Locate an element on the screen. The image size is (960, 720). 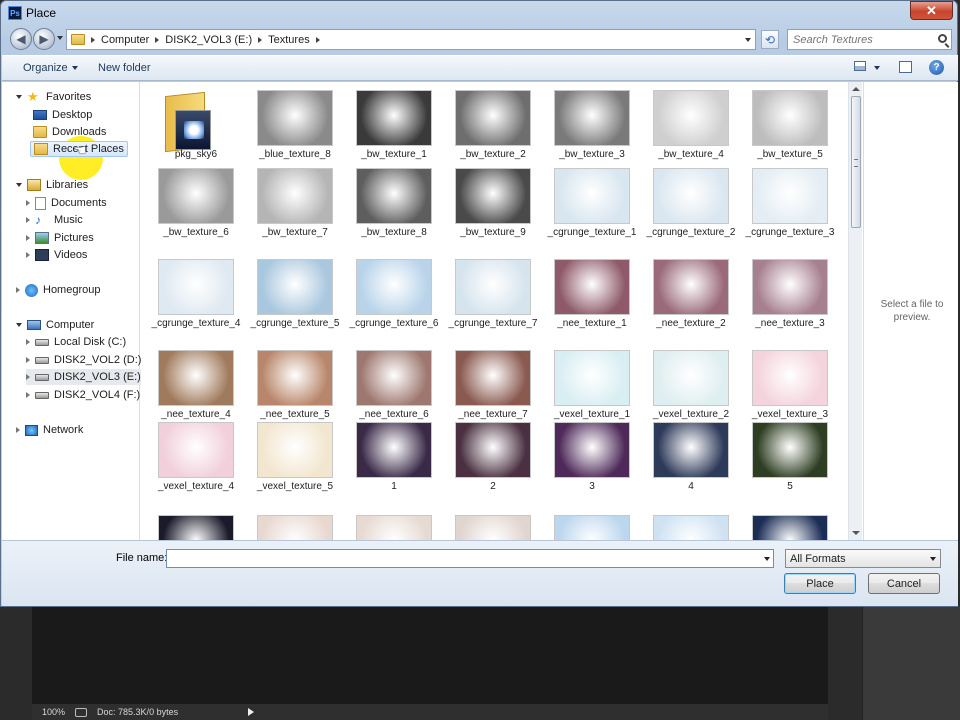
file-item: _bw_texture_8 is located at coordinates (394, 207).